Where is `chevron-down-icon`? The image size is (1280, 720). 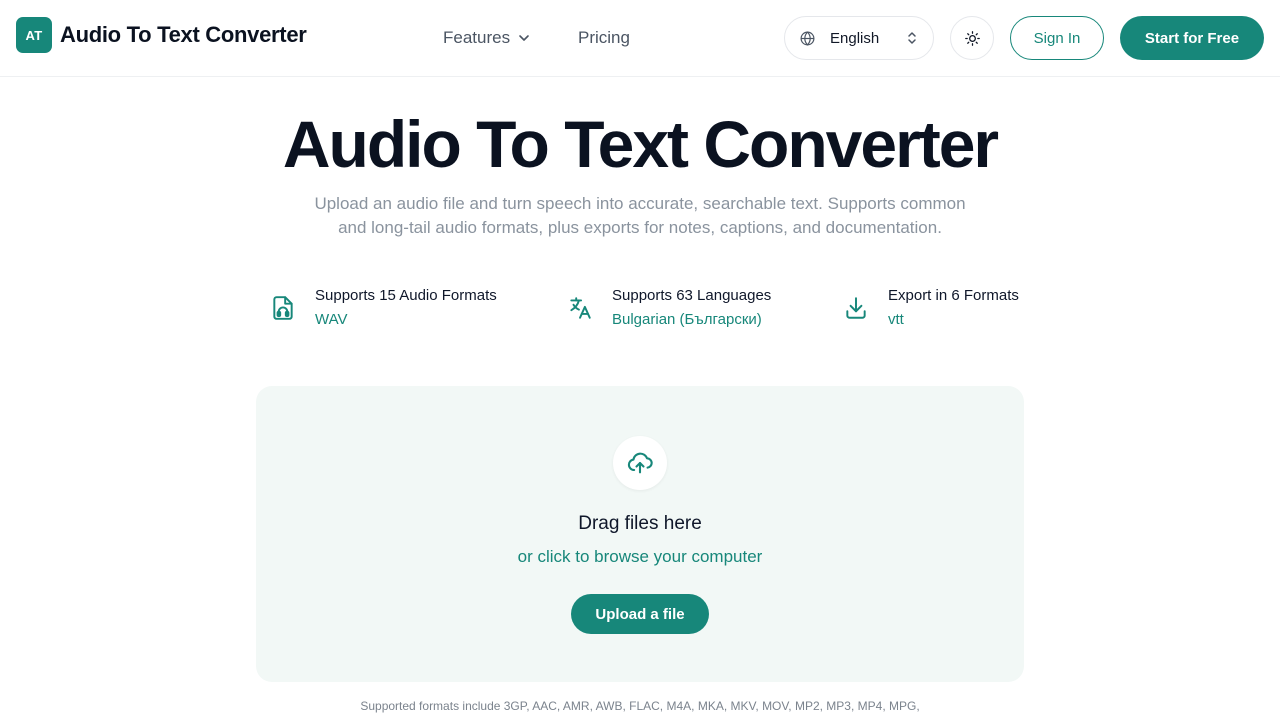 chevron-down-icon is located at coordinates (524, 38).